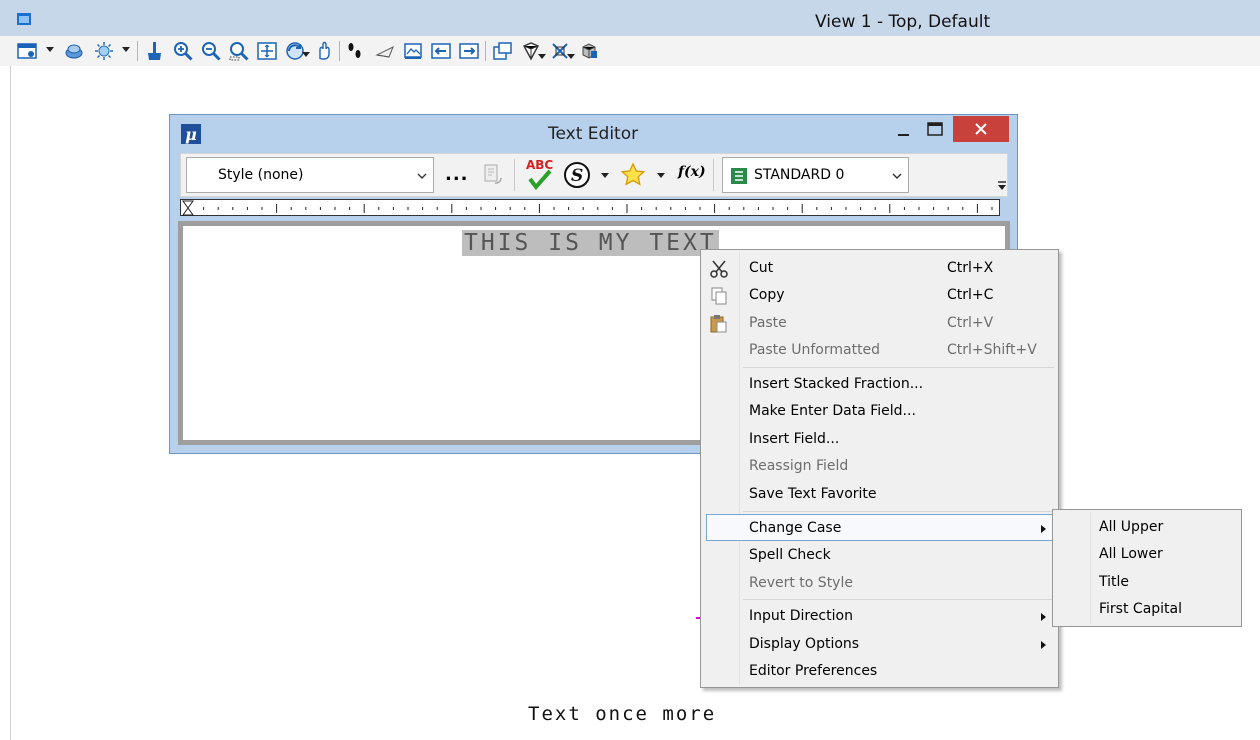 The height and width of the screenshot is (740, 1260). What do you see at coordinates (191, 134) in the screenshot?
I see `microstation-logo-icon: μ` at bounding box center [191, 134].